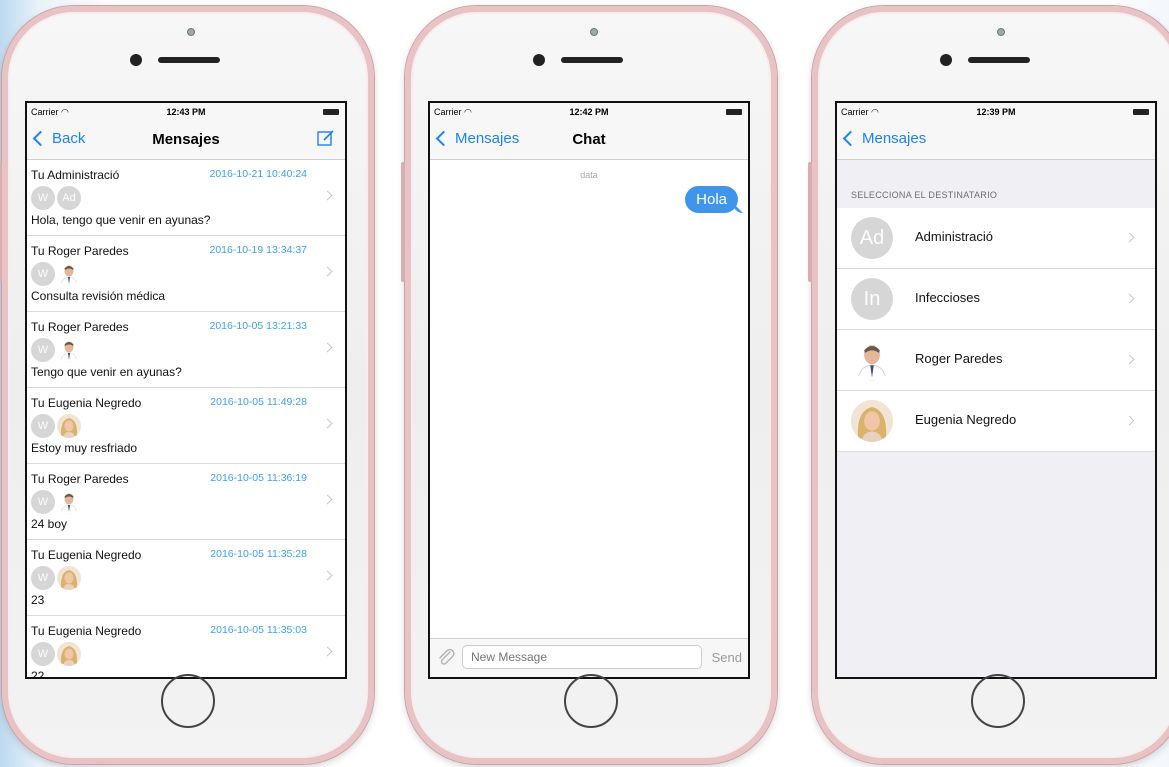 Image resolution: width=1169 pixels, height=767 pixels. I want to click on avatar-initials: Ad, so click(872, 237).